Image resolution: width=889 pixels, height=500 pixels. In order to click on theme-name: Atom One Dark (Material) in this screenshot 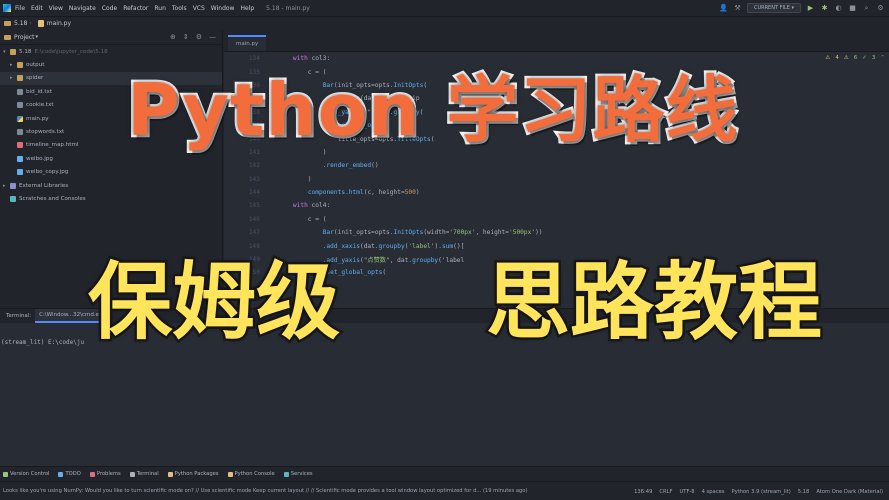, I will do `click(849, 492)`.